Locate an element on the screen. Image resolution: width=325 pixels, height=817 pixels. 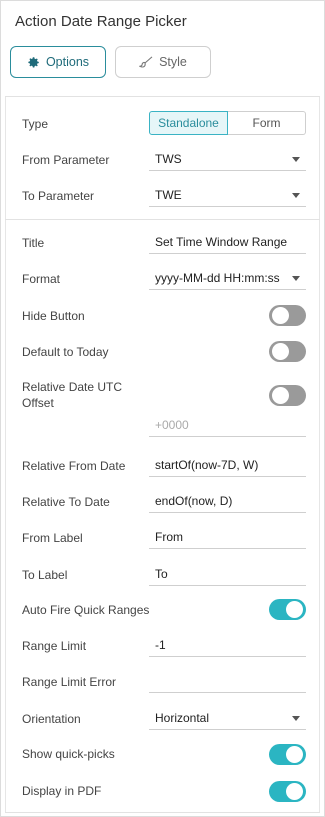
from-parameter-label: From Parameter is located at coordinates (66, 160).